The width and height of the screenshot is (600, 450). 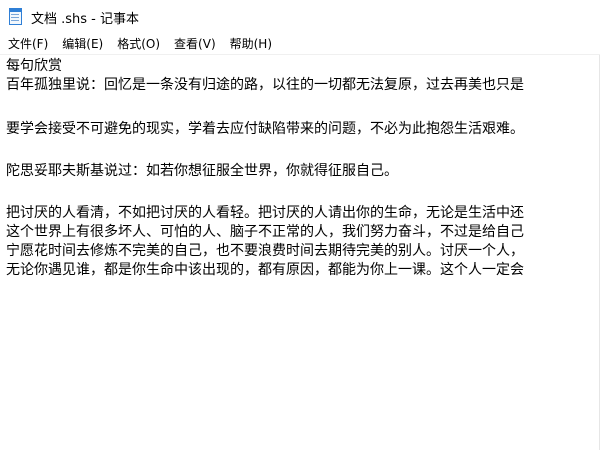 What do you see at coordinates (265, 85) in the screenshot?
I see `text-line: 百年孤独里说：回忆是一条没有归途的路，以往的一切都无法复原，过去再美也只是` at bounding box center [265, 85].